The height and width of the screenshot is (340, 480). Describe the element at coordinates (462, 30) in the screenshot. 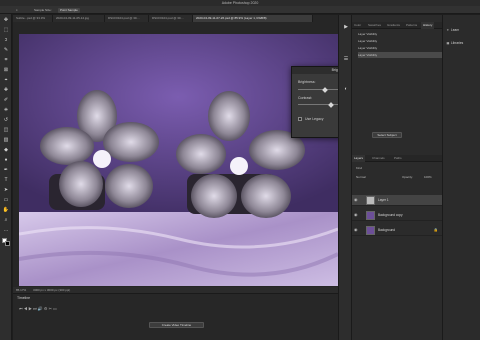

I see `learn-panel-button: ✦ Learn` at that location.